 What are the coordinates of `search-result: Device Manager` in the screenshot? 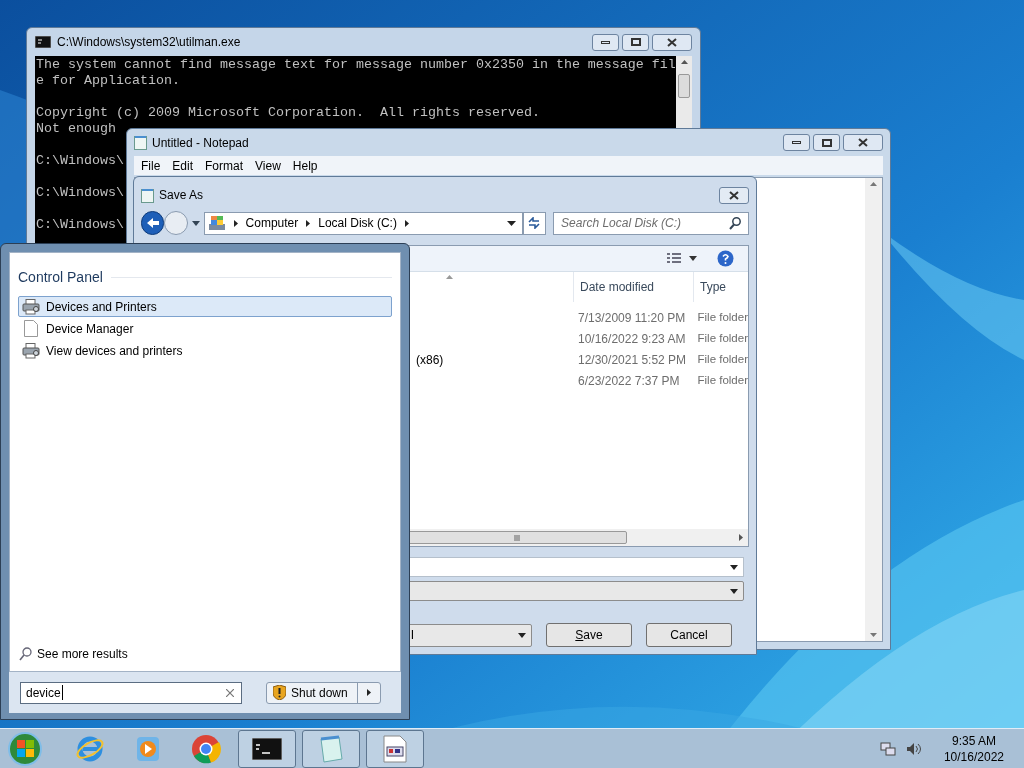 It's located at (205, 328).